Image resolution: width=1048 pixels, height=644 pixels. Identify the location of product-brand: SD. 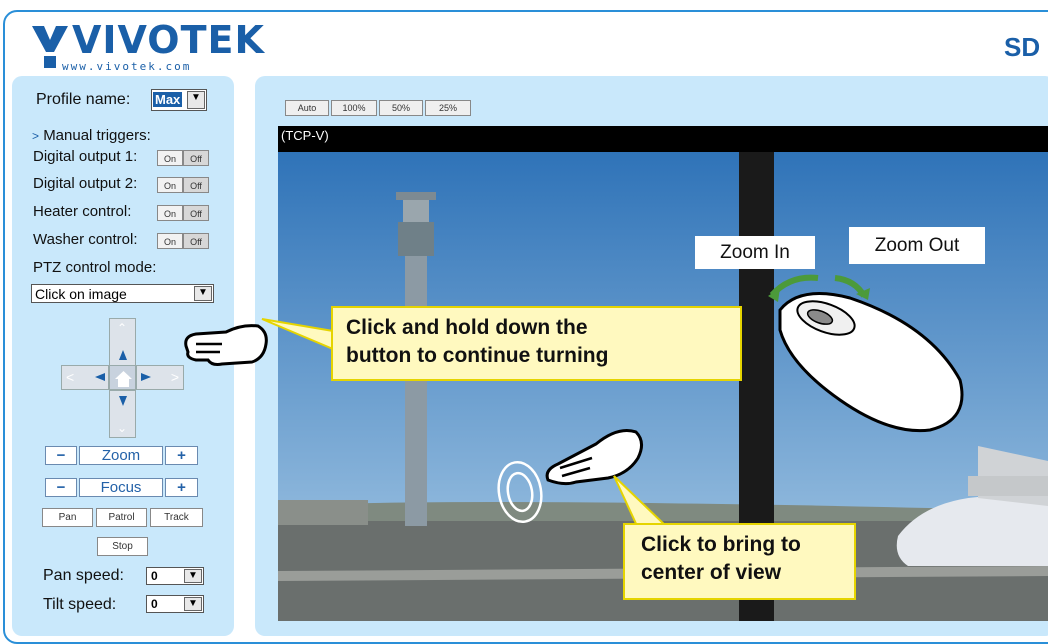
(1022, 47).